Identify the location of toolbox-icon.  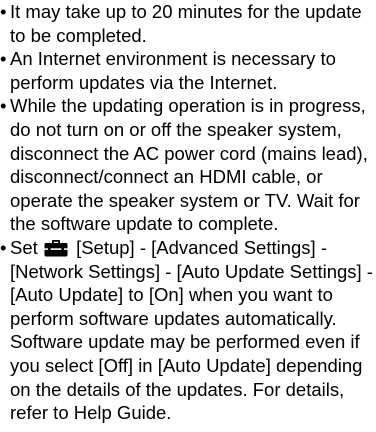
(56, 248).